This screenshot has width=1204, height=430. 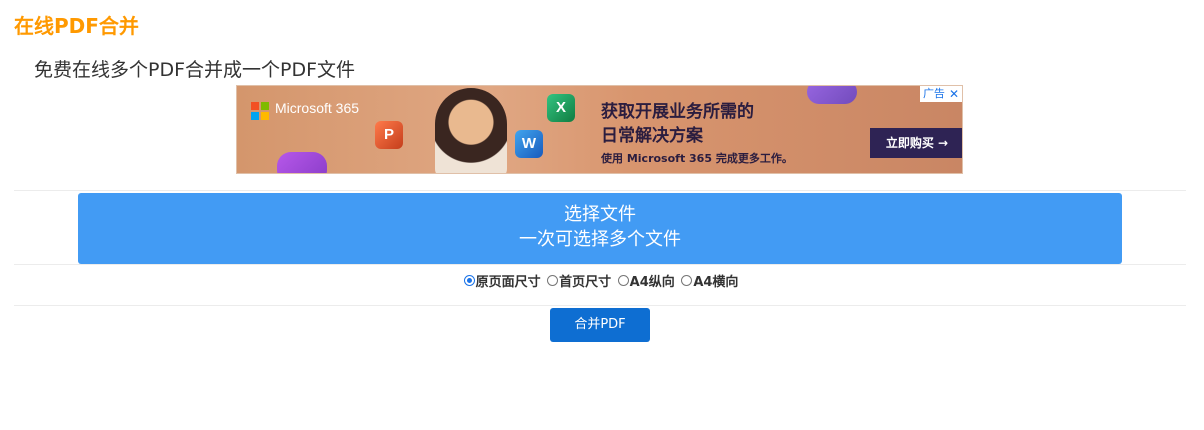 I want to click on close-icon: ✕, so click(x=954, y=94).